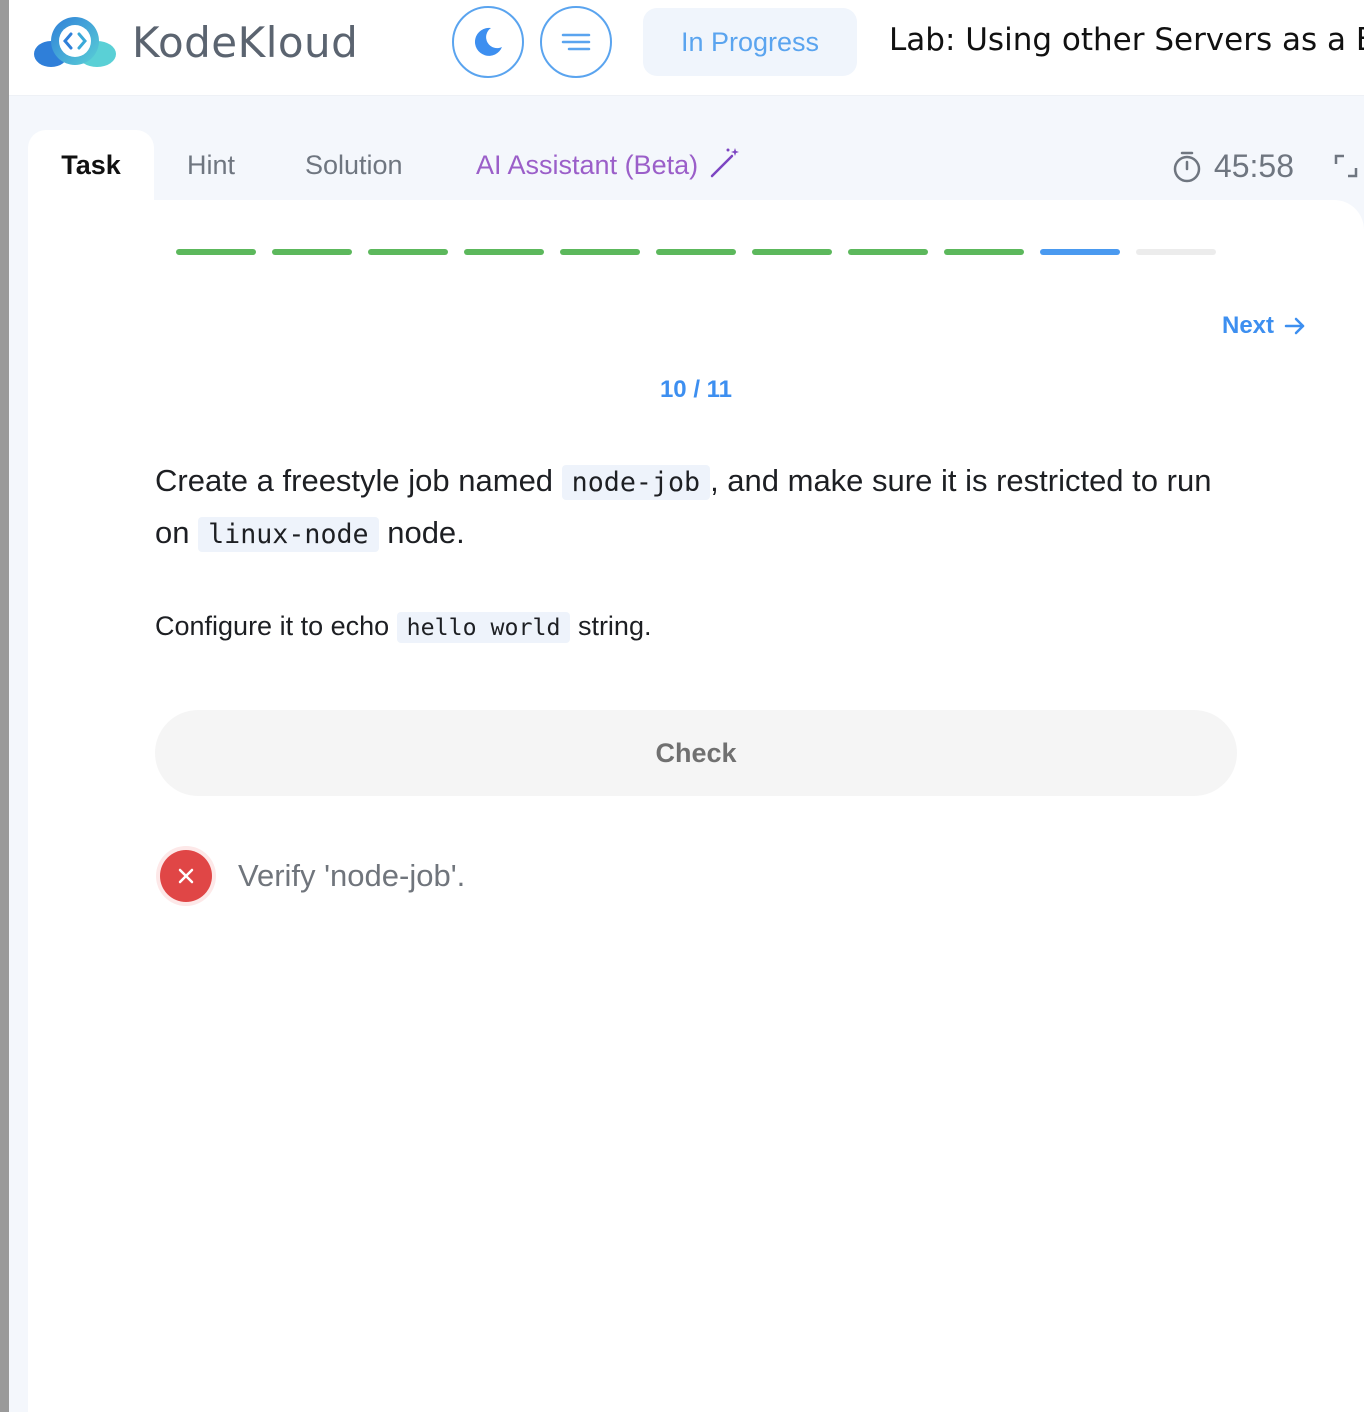 The image size is (1364, 1412). I want to click on task-text: node., so click(421, 532).